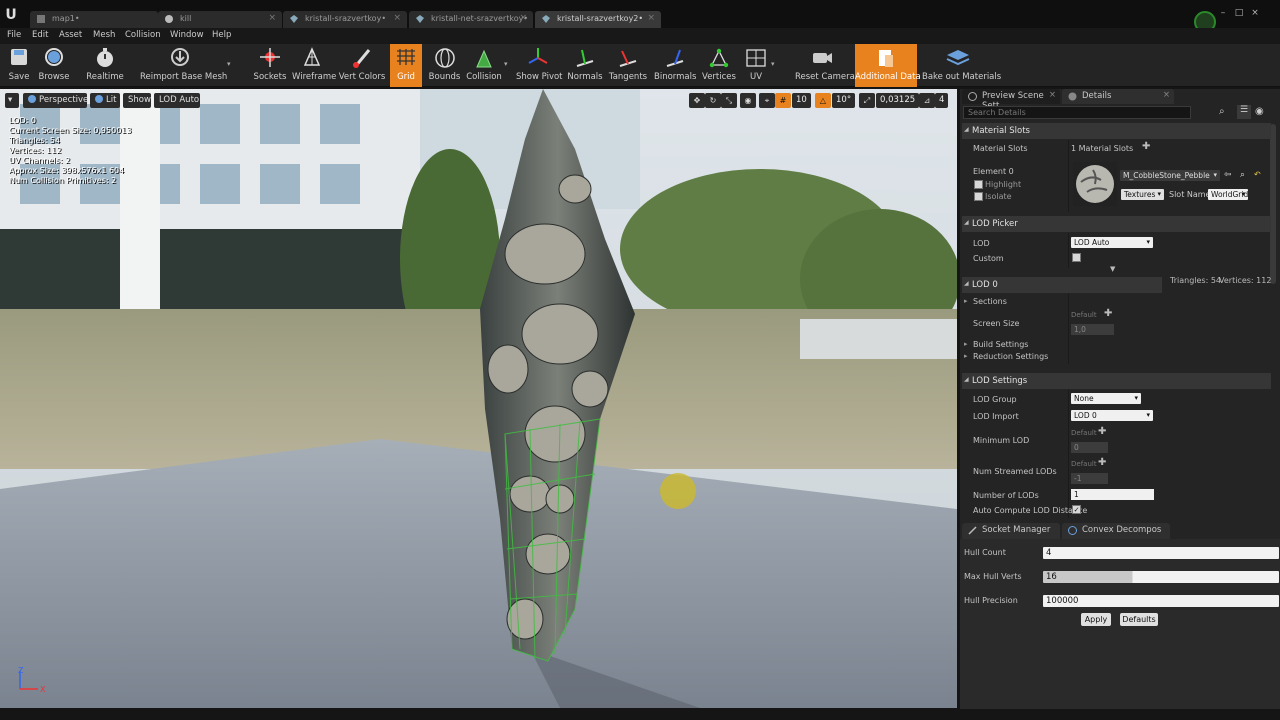 This screenshot has width=1280, height=720. I want to click on grid-button: Grid, so click(406, 65).